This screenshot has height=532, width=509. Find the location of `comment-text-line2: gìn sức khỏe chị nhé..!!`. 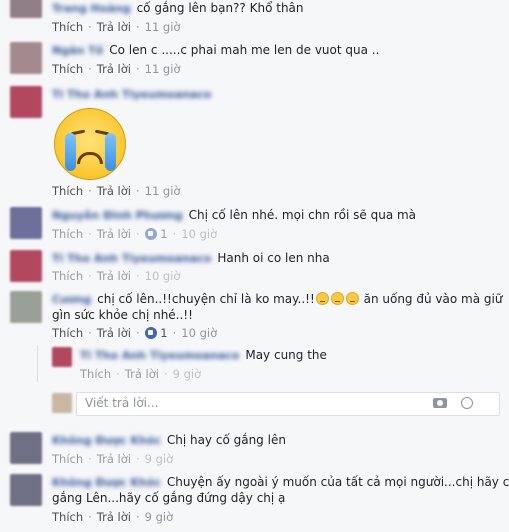

comment-text-line2: gìn sức khỏe chị nhé..!! is located at coordinates (122, 315).